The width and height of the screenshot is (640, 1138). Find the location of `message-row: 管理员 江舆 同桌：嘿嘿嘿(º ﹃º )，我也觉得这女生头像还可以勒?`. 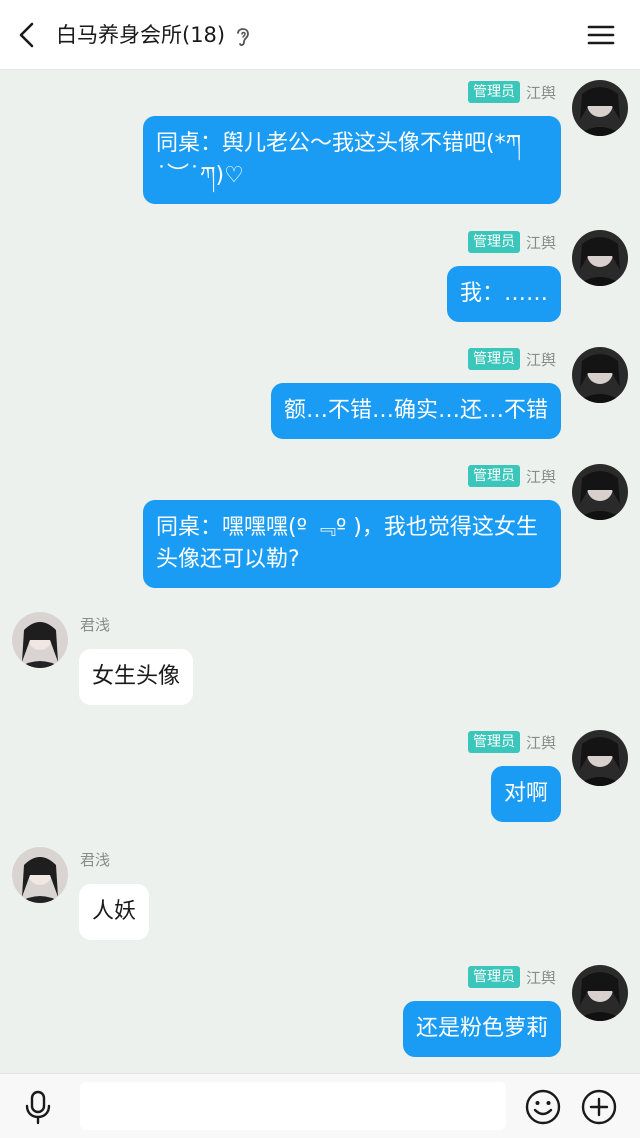

message-row: 管理员 江舆 同桌：嘿嘿嘿(º ﹃º )，我也觉得这女生头像还可以勒? is located at coordinates (320, 524).